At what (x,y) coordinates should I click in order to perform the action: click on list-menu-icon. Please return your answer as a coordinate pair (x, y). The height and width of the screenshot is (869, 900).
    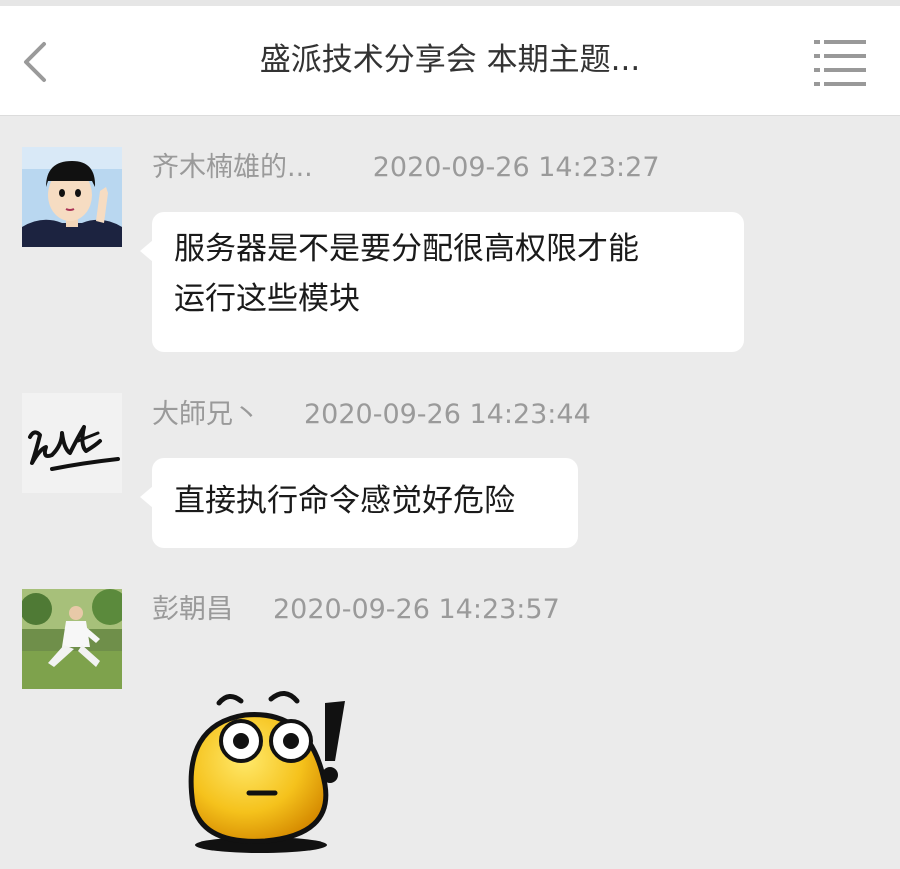
    Looking at the image, I should click on (840, 63).